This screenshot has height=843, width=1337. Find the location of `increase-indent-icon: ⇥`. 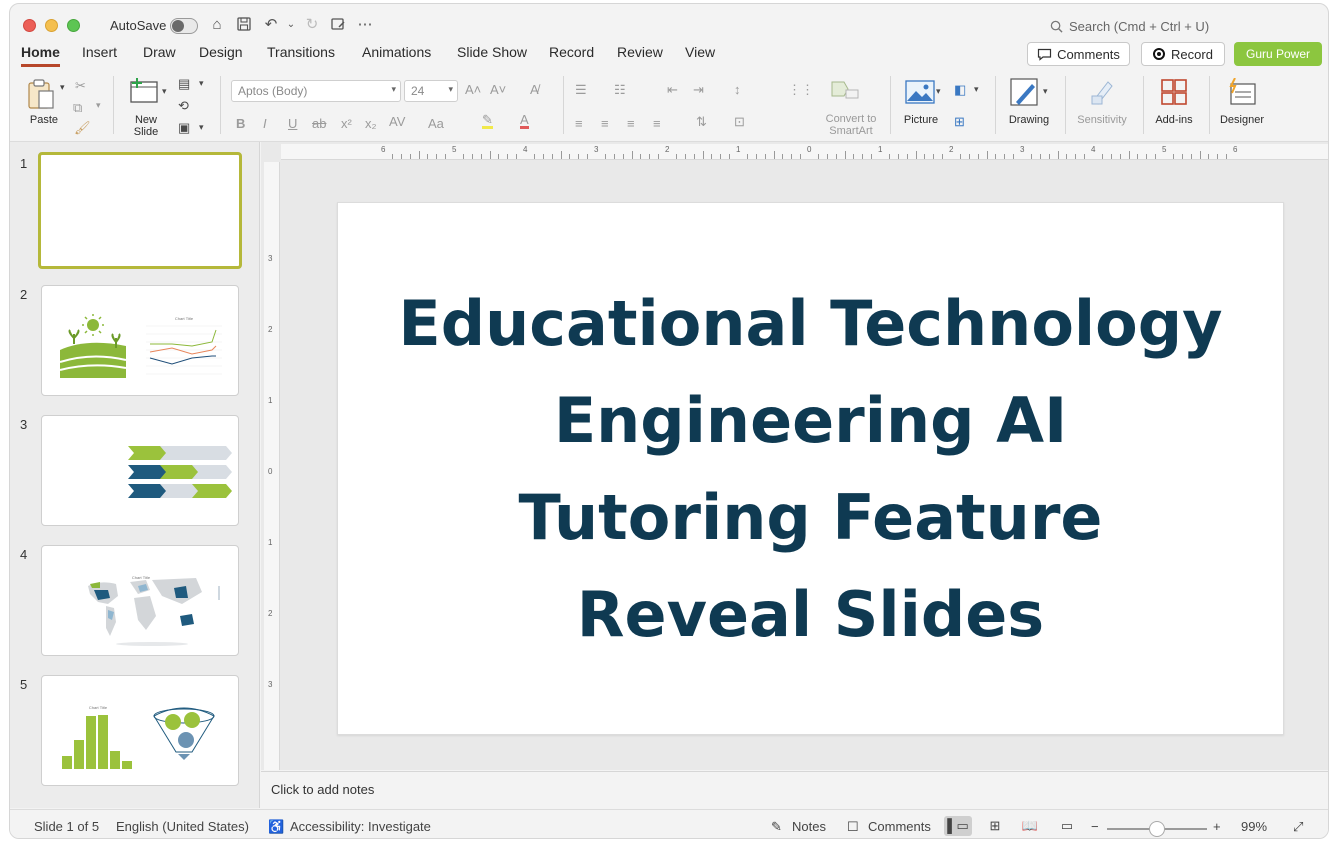

increase-indent-icon: ⇥ is located at coordinates (698, 90).